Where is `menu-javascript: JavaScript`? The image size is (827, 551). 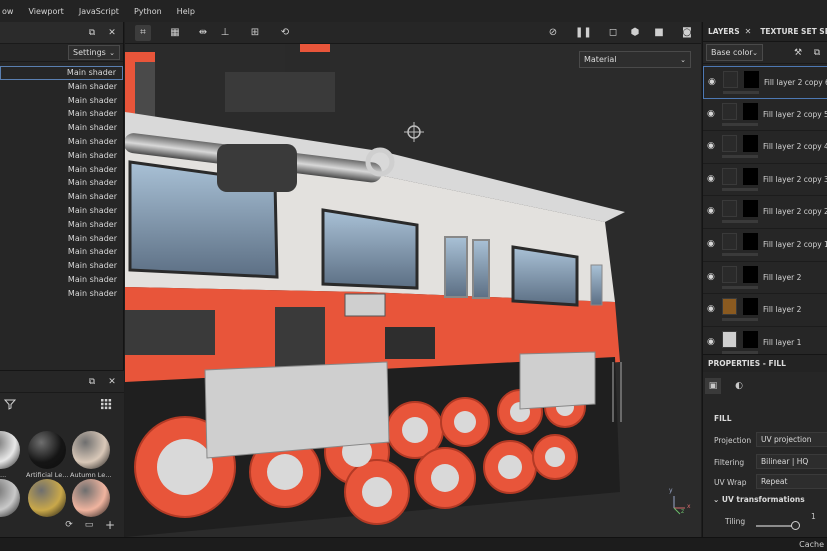
menu-javascript: JavaScript is located at coordinates (99, 11).